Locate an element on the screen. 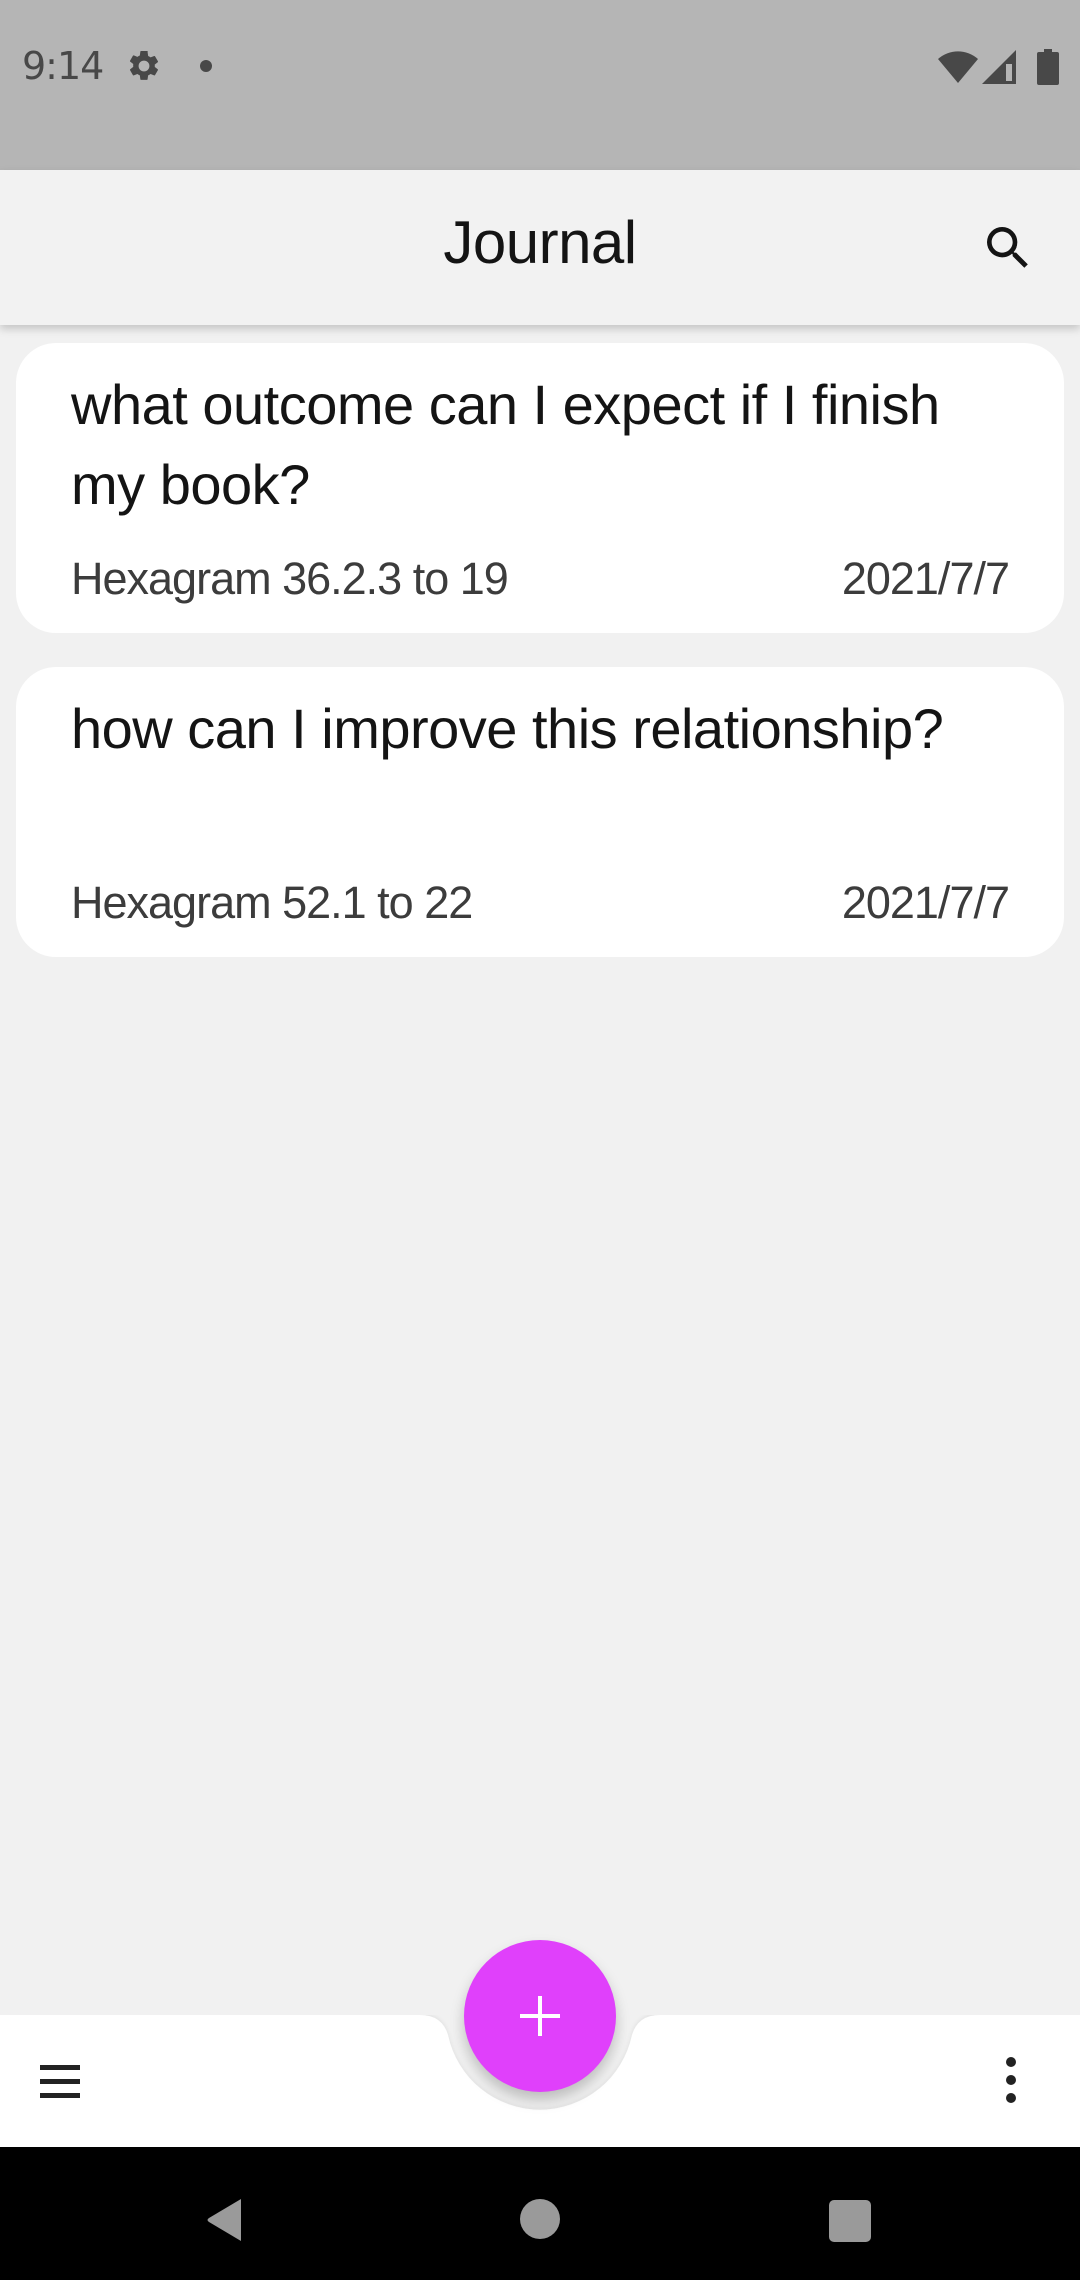  entry-question: how can I improve this relationship? is located at coordinates (507, 728).